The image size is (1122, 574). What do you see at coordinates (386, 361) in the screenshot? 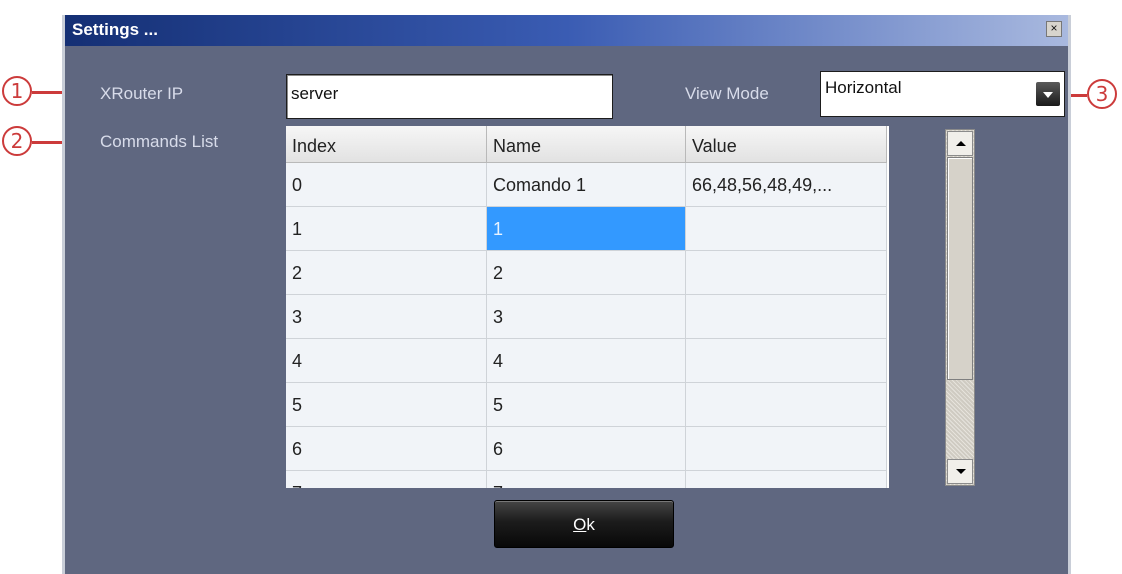
I see `cell-index: 4` at bounding box center [386, 361].